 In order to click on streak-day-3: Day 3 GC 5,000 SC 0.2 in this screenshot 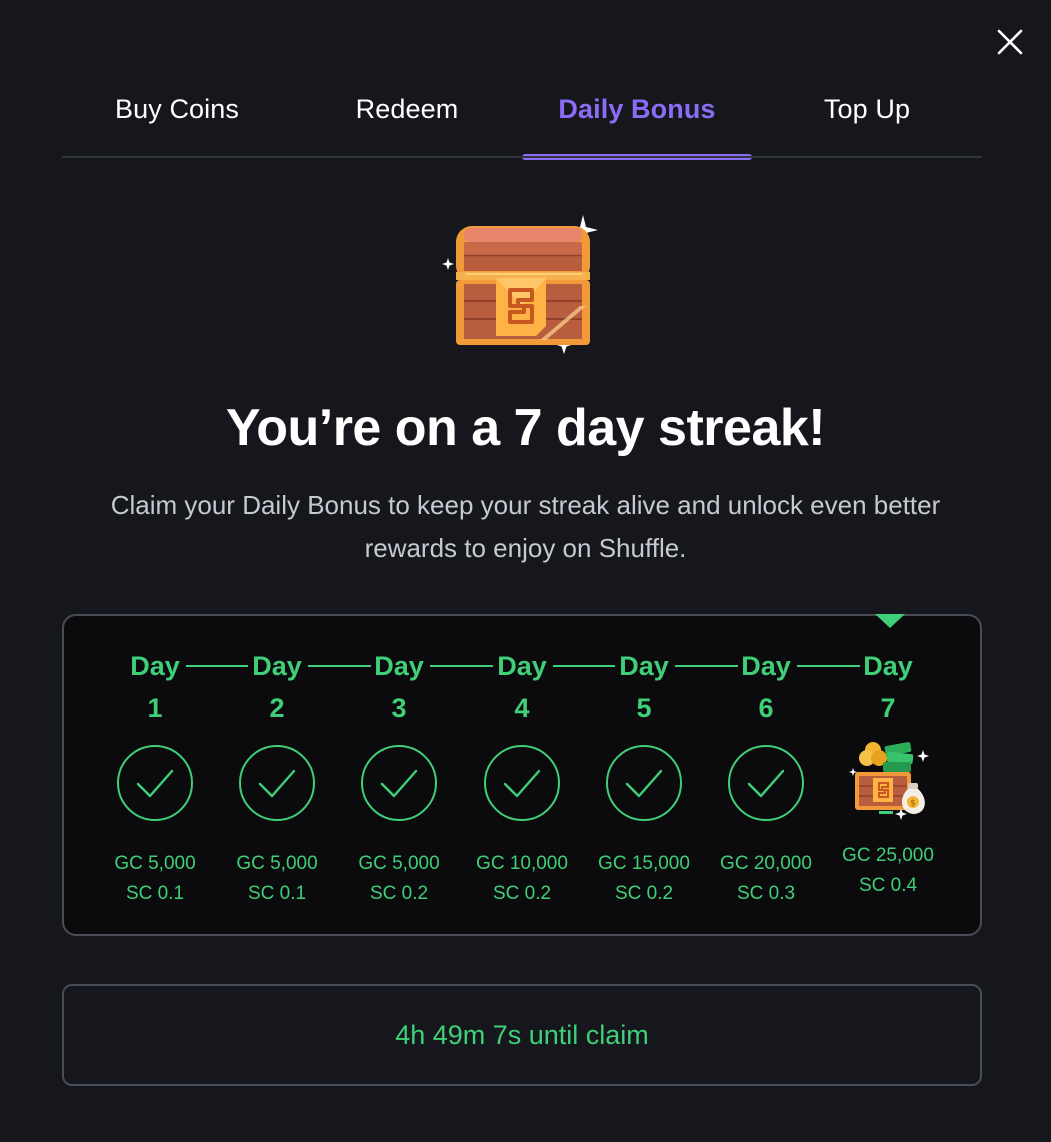, I will do `click(399, 779)`.